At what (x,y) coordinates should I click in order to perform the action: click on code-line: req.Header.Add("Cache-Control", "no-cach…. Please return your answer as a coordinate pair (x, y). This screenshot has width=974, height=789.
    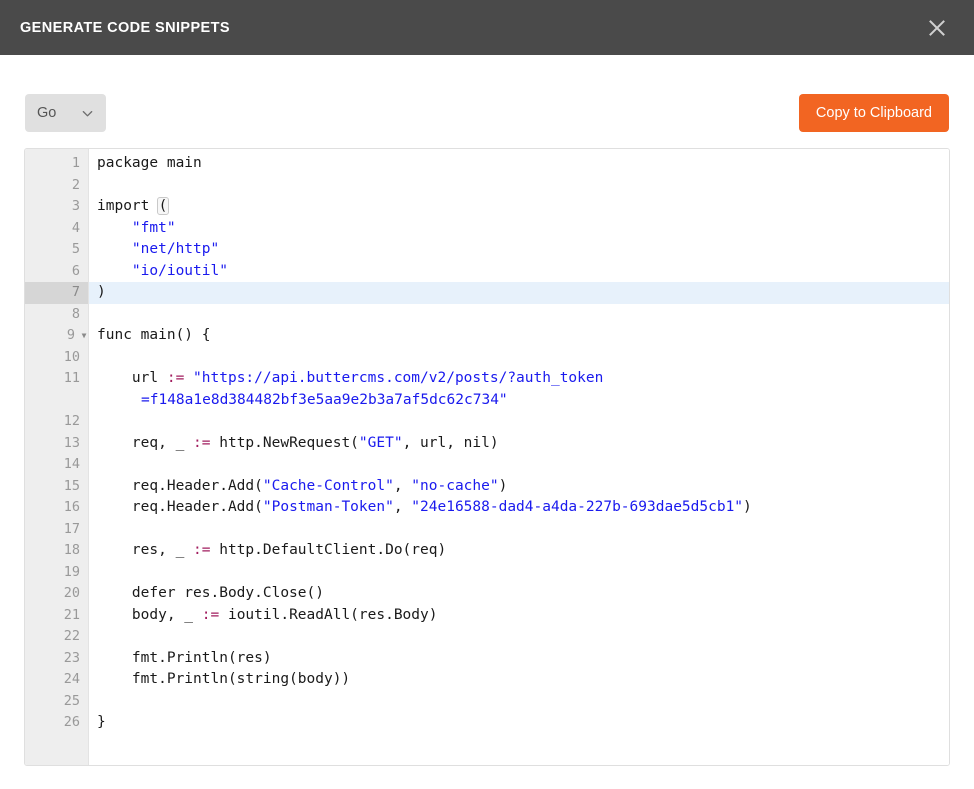
    Looking at the image, I should click on (519, 487).